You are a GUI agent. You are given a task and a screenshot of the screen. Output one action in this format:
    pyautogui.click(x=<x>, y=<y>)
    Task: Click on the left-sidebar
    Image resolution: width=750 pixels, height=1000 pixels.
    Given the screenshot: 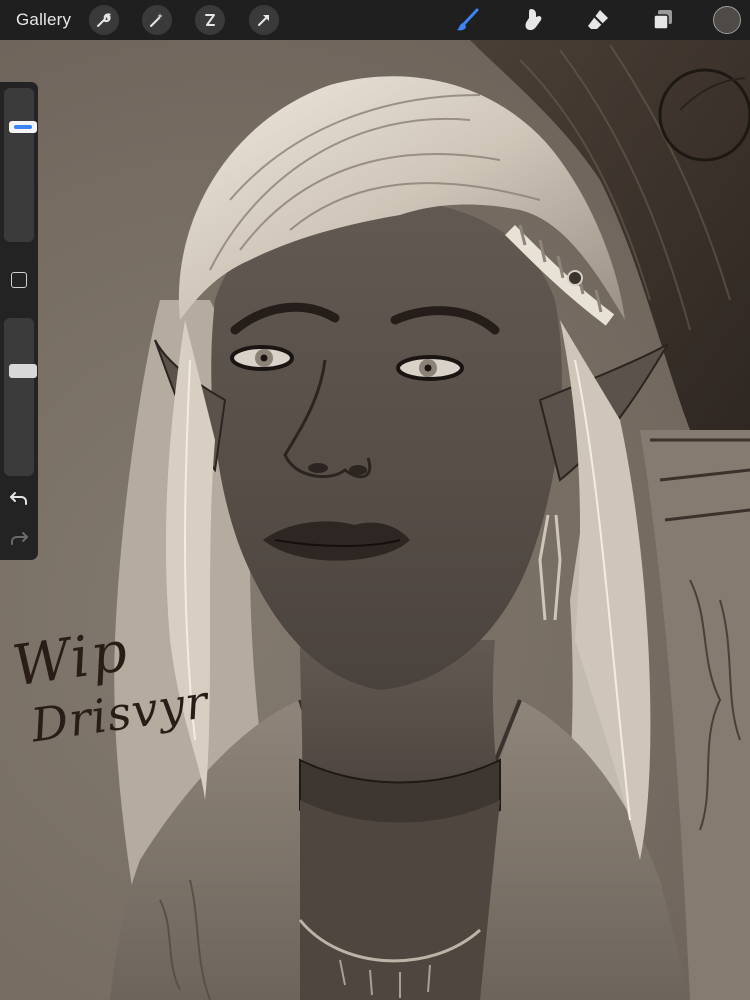 What is the action you would take?
    pyautogui.click(x=19, y=321)
    